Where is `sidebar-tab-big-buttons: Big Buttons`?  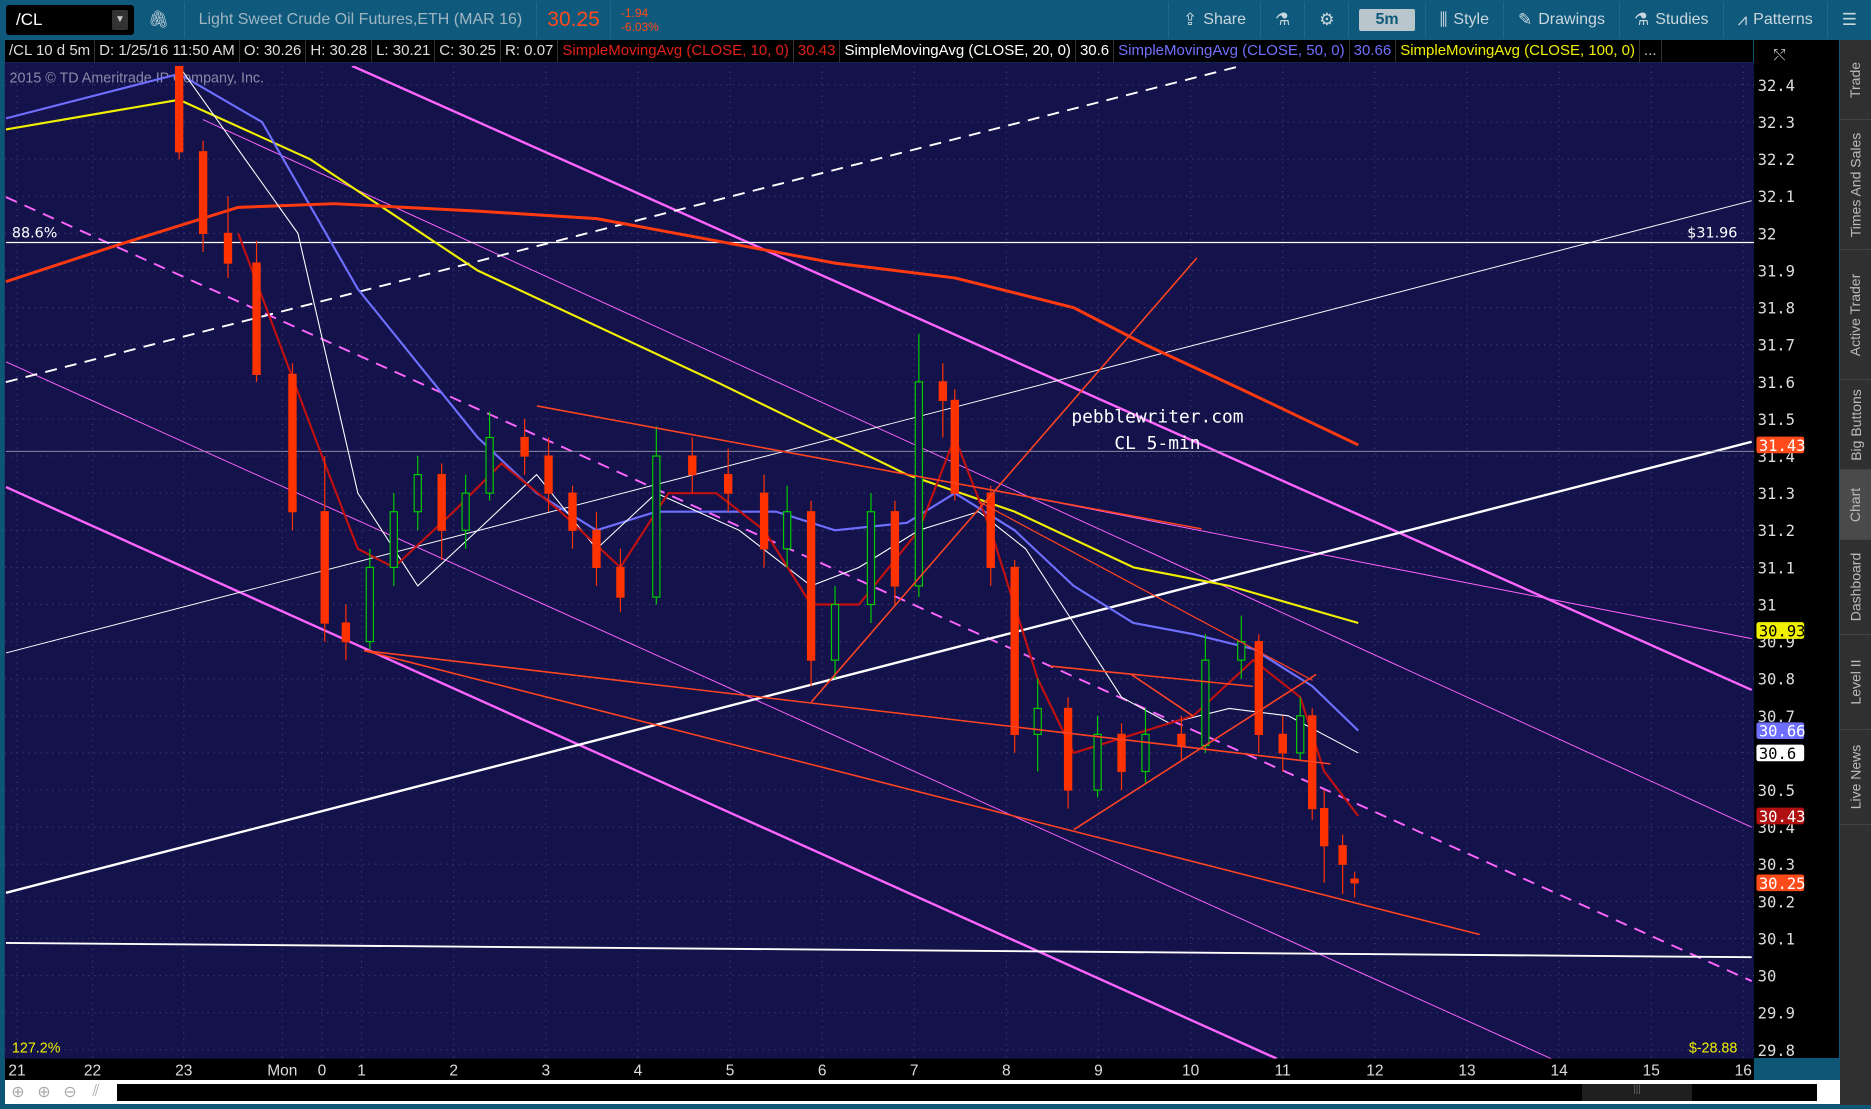 sidebar-tab-big-buttons: Big Buttons is located at coordinates (1855, 425).